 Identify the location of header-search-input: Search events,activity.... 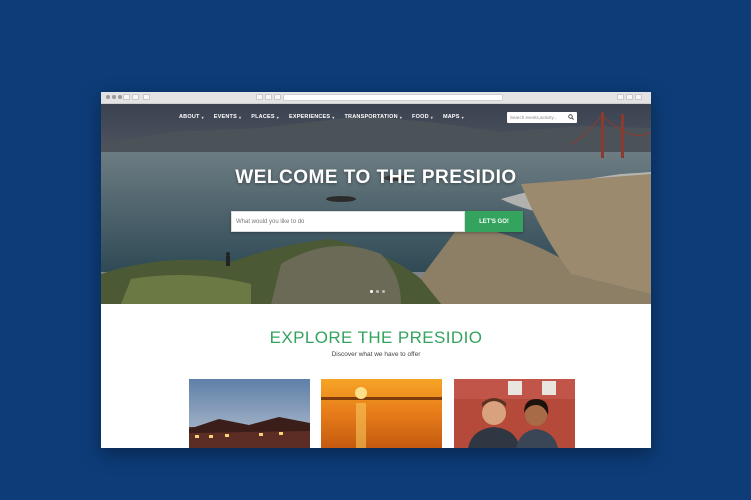
(542, 117).